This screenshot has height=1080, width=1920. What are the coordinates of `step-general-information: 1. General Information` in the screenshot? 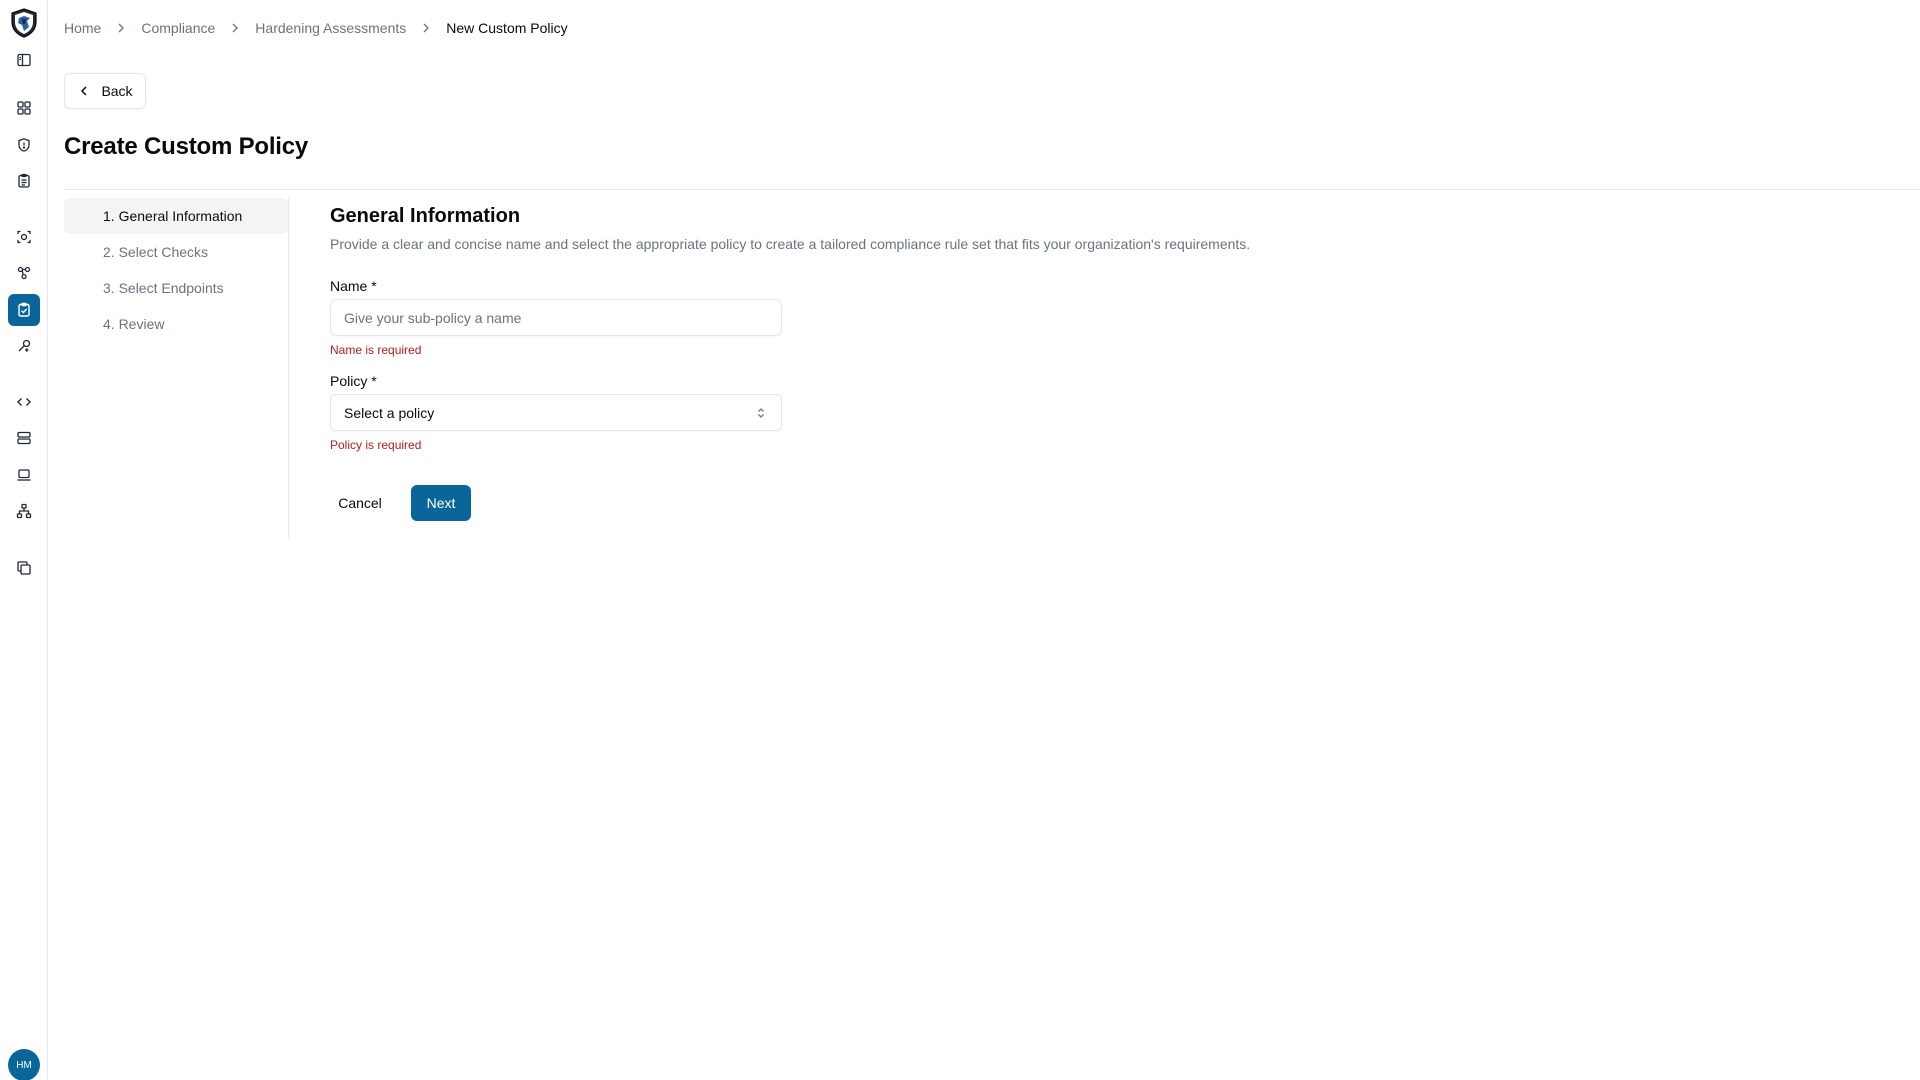 It's located at (176, 216).